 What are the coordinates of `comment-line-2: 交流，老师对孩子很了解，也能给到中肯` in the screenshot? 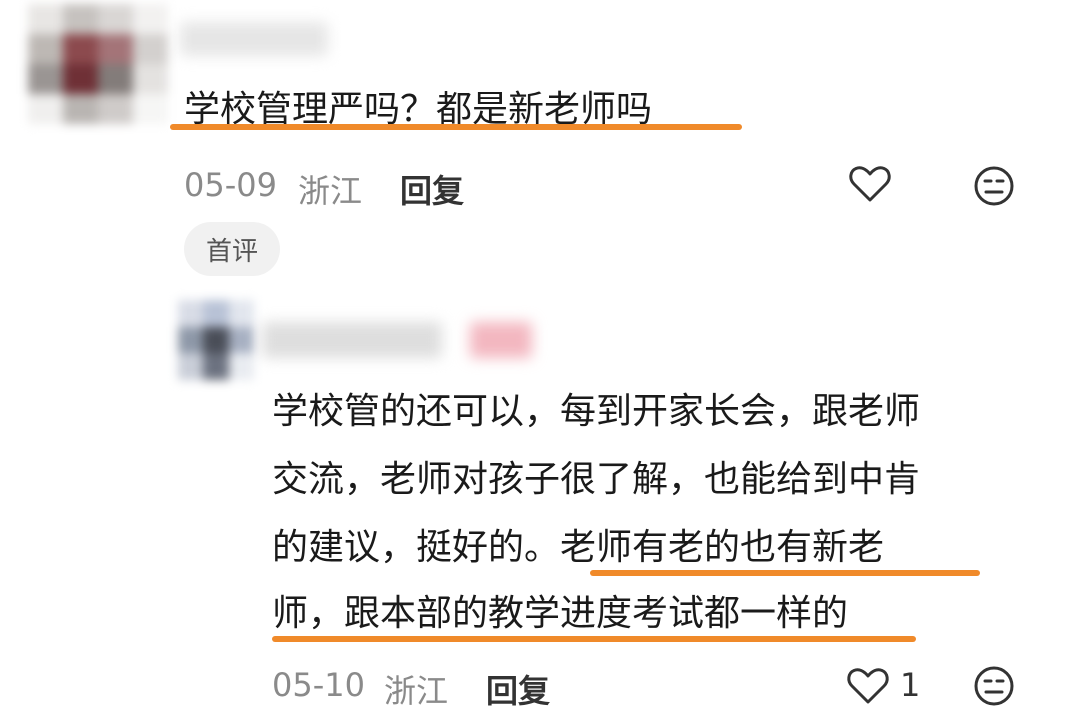 It's located at (596, 479).